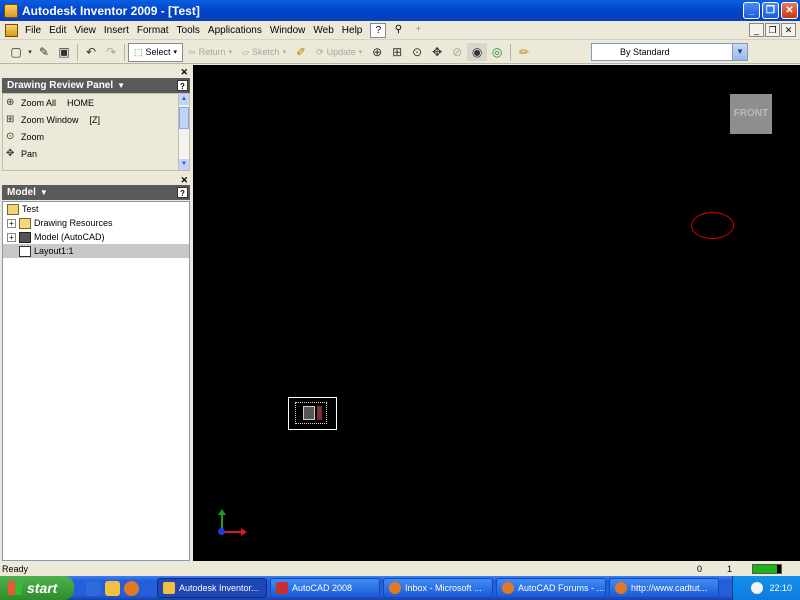 This screenshot has width=800, height=600. What do you see at coordinates (85, 30) in the screenshot?
I see `menu-view: View` at bounding box center [85, 30].